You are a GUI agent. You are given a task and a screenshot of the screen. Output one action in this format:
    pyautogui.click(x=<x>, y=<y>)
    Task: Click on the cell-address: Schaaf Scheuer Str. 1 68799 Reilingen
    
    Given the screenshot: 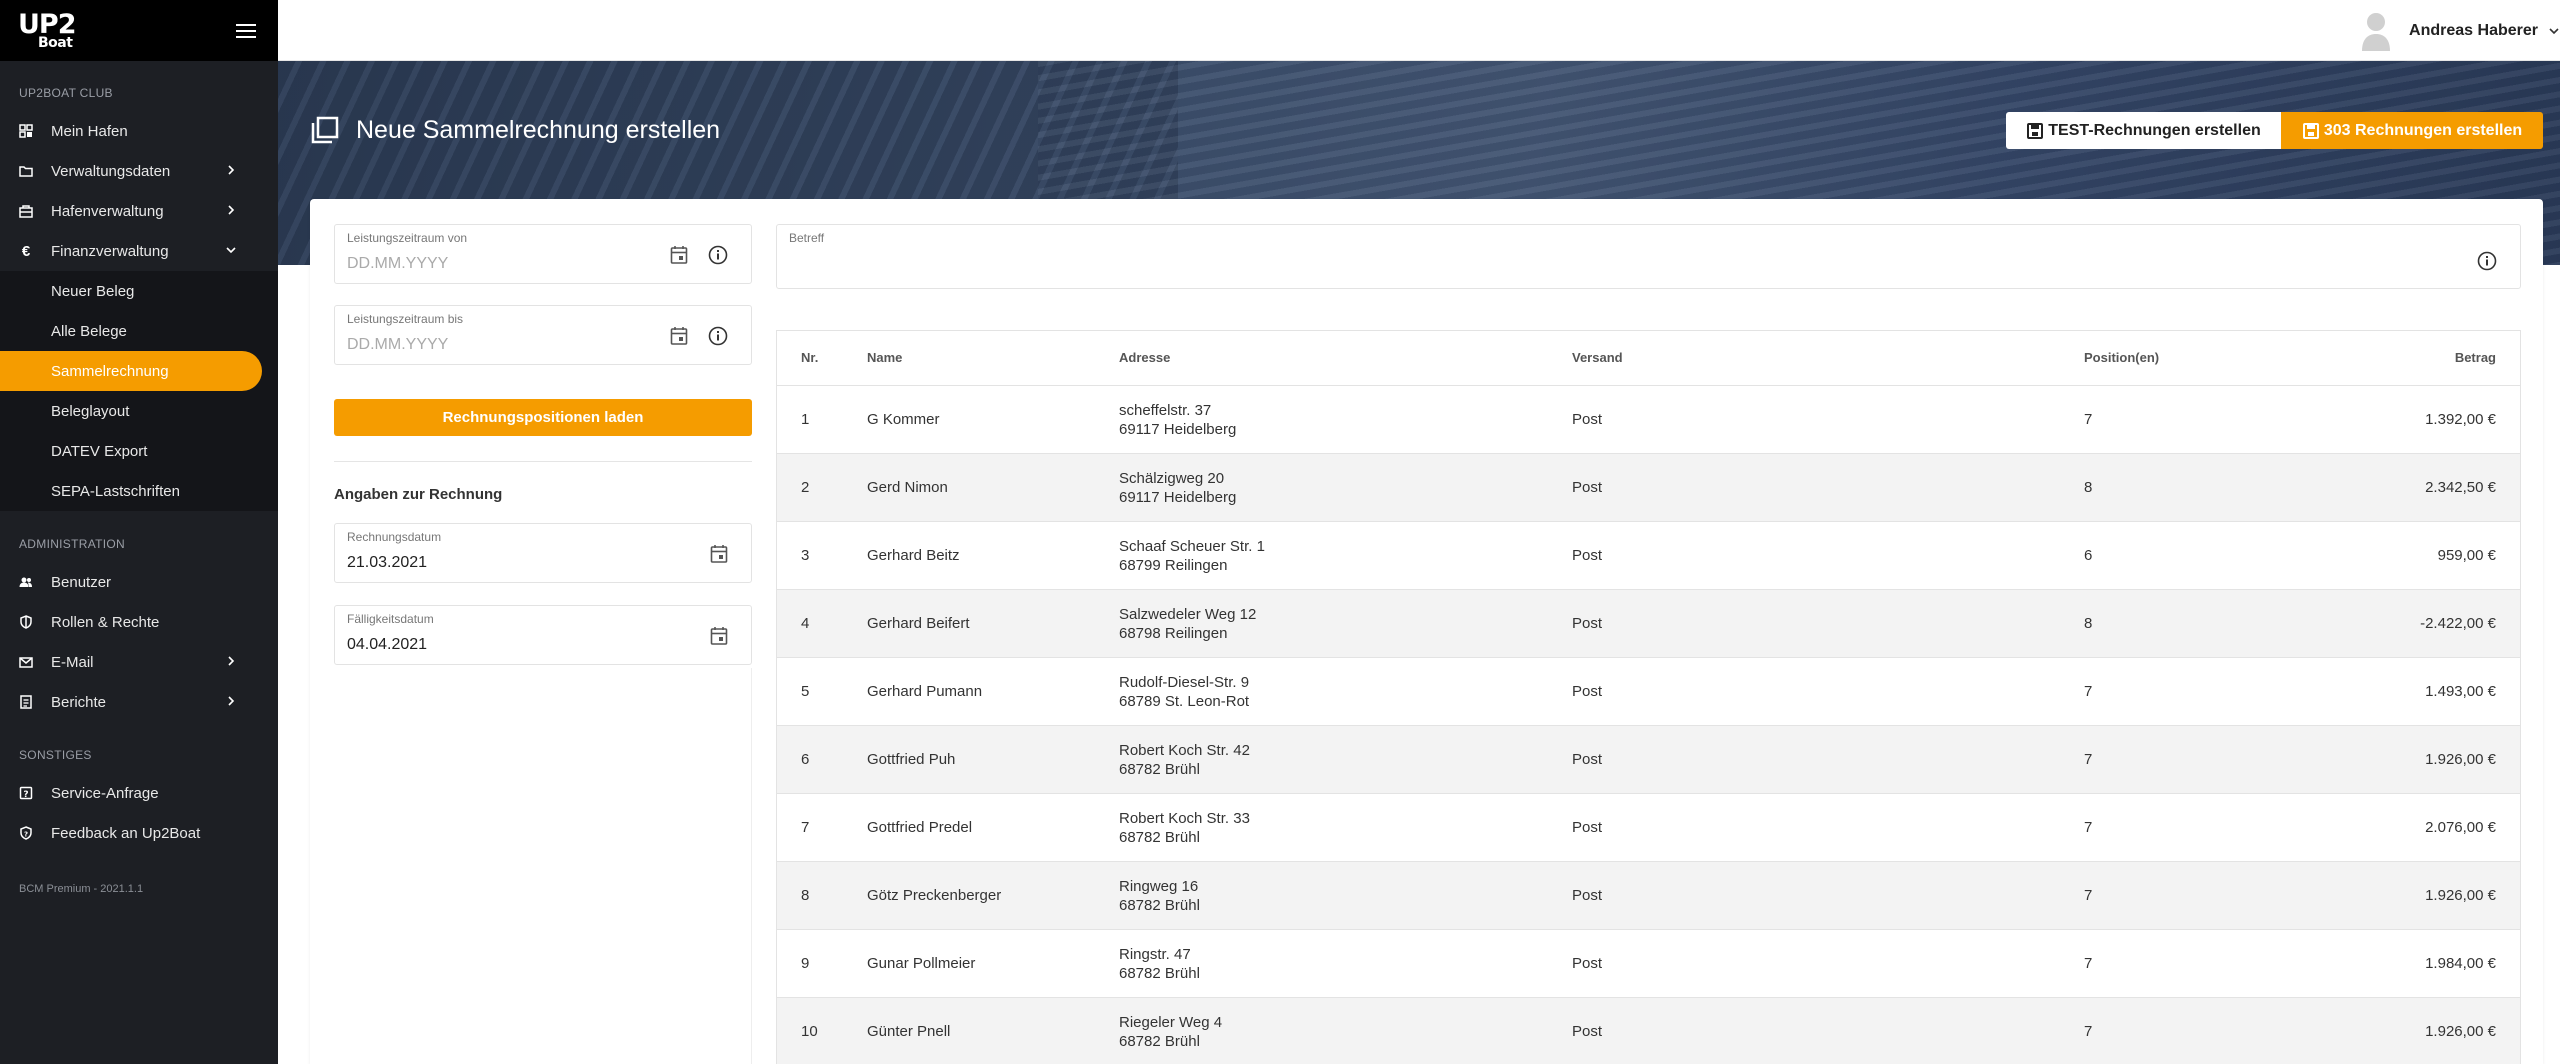 What is the action you would take?
    pyautogui.click(x=1192, y=556)
    